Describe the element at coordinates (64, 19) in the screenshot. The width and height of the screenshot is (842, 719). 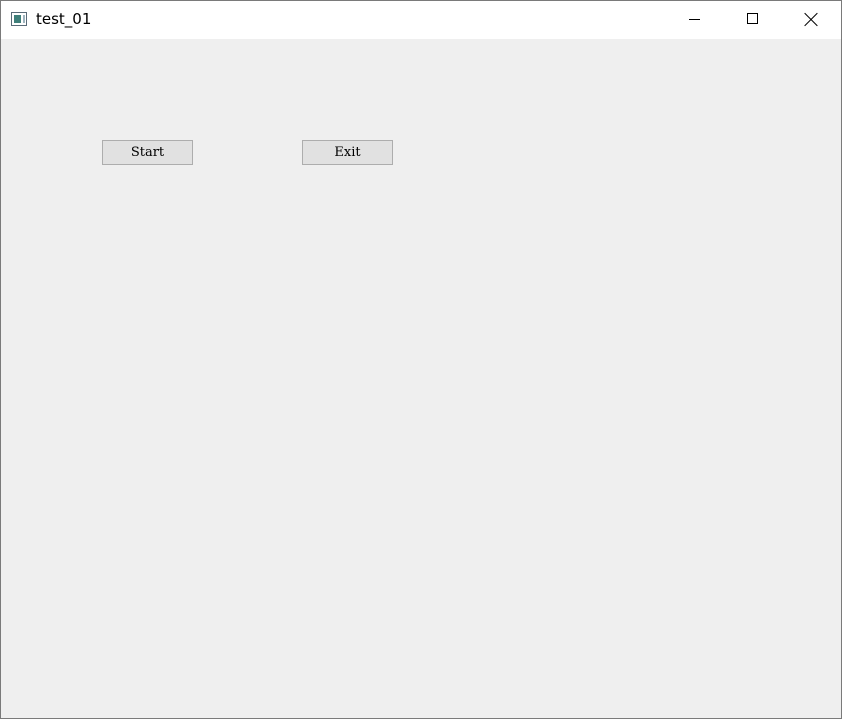
I see `window-title: test_01` at that location.